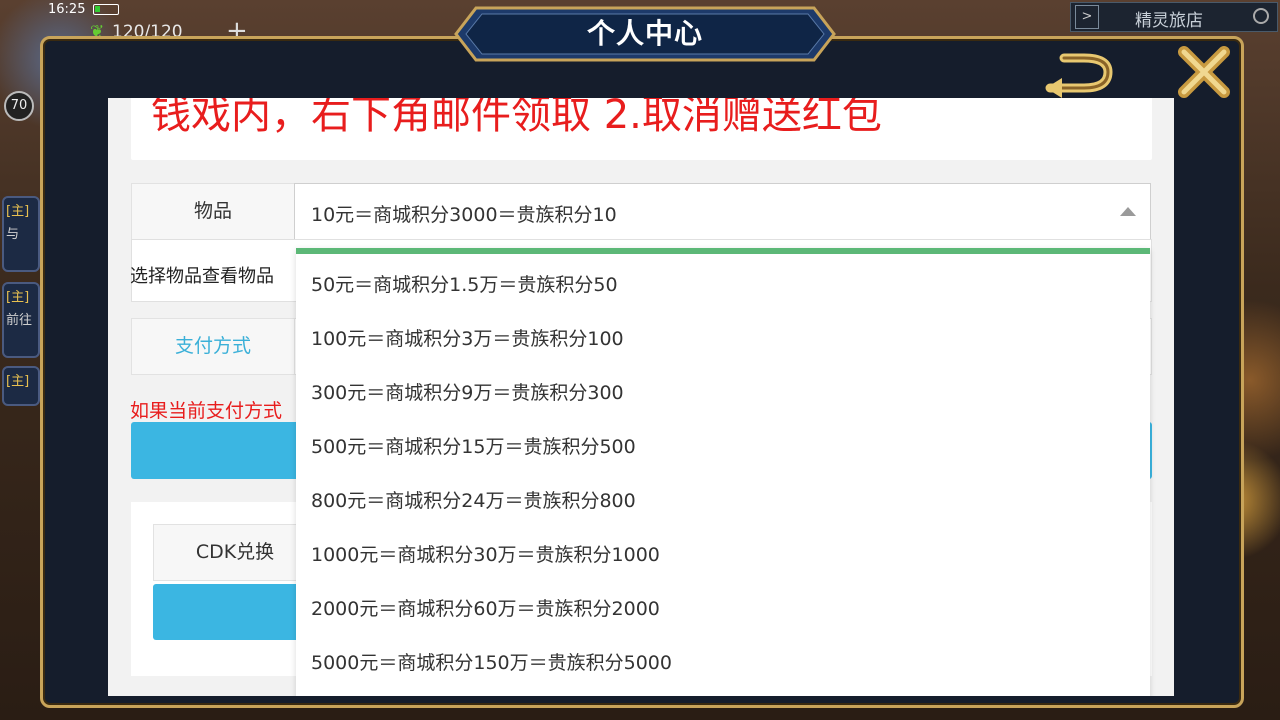  I want to click on status-bar: 16:25, so click(100, 10).